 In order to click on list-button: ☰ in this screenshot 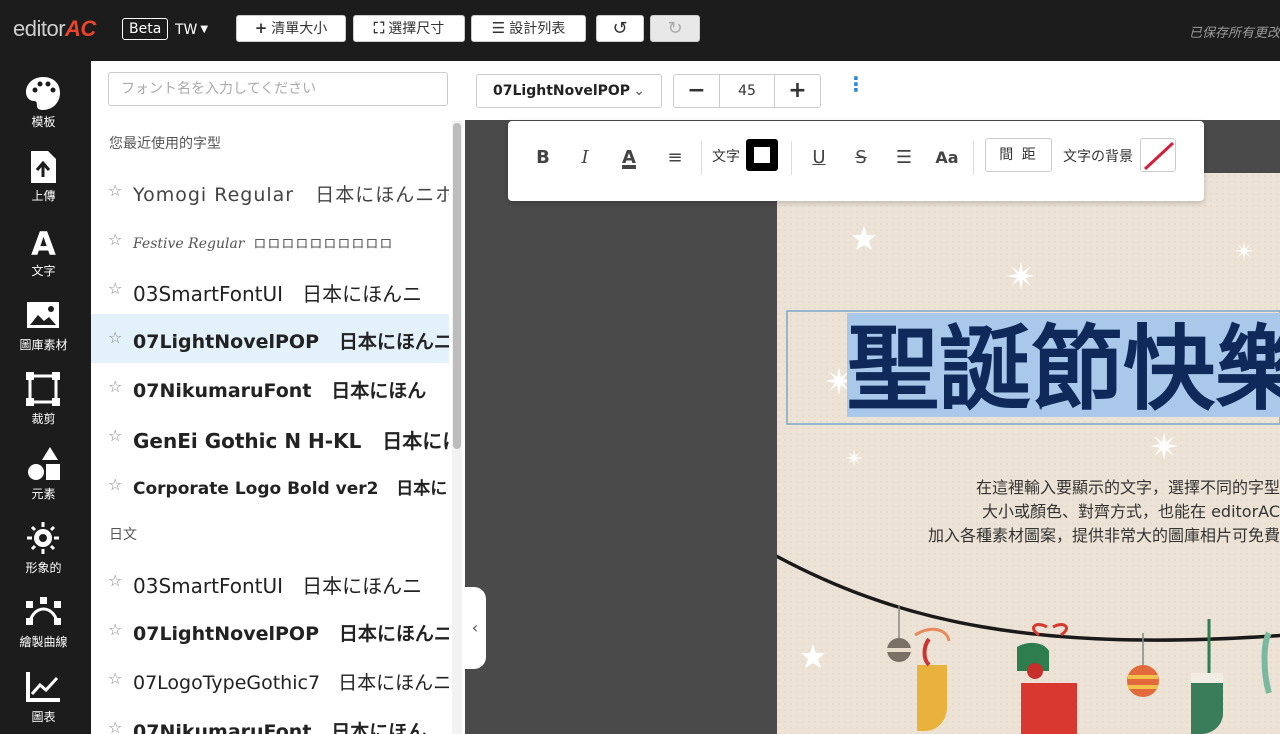, I will do `click(904, 158)`.